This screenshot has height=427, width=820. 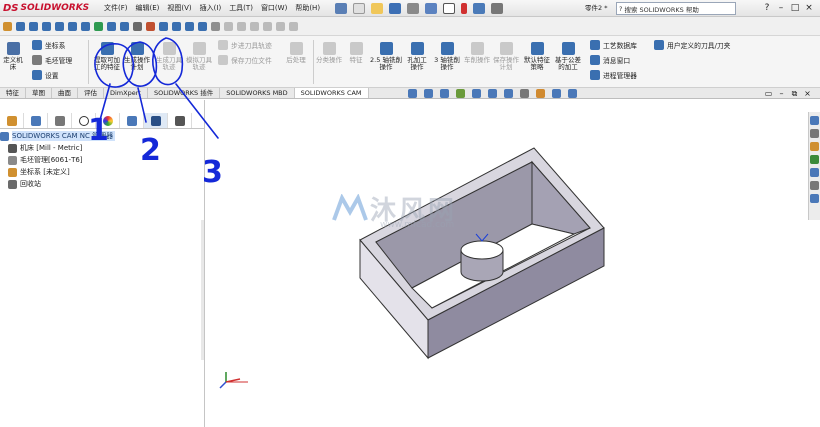 What do you see at coordinates (45, 75) in the screenshot?
I see `setup-button: 设置` at bounding box center [45, 75].